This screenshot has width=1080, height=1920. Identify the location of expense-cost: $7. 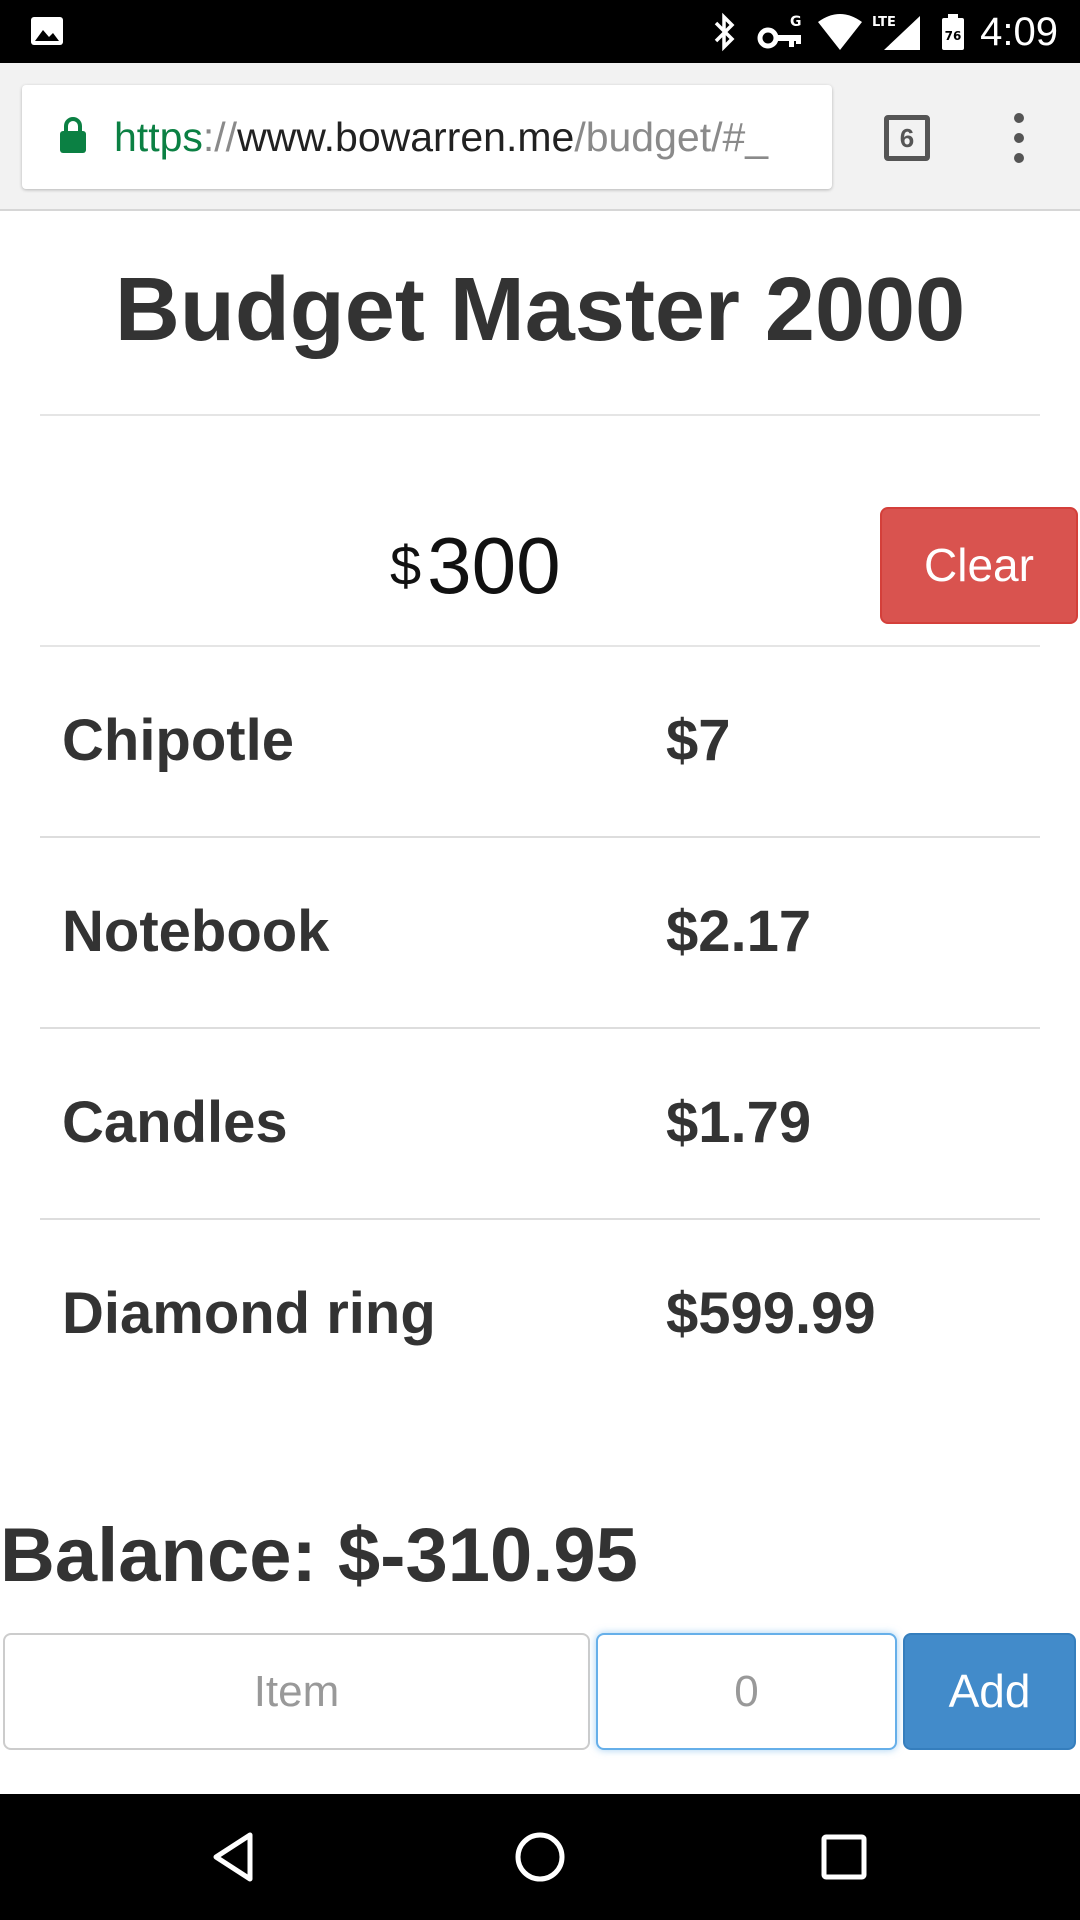
(698, 740).